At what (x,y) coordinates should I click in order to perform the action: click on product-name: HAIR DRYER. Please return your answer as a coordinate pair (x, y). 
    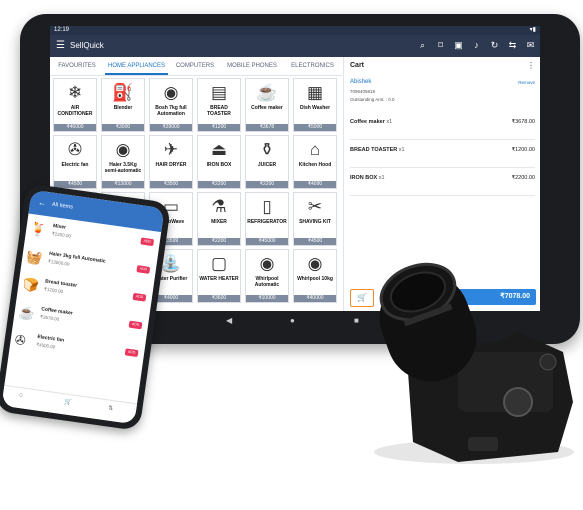
    Looking at the image, I should click on (171, 165).